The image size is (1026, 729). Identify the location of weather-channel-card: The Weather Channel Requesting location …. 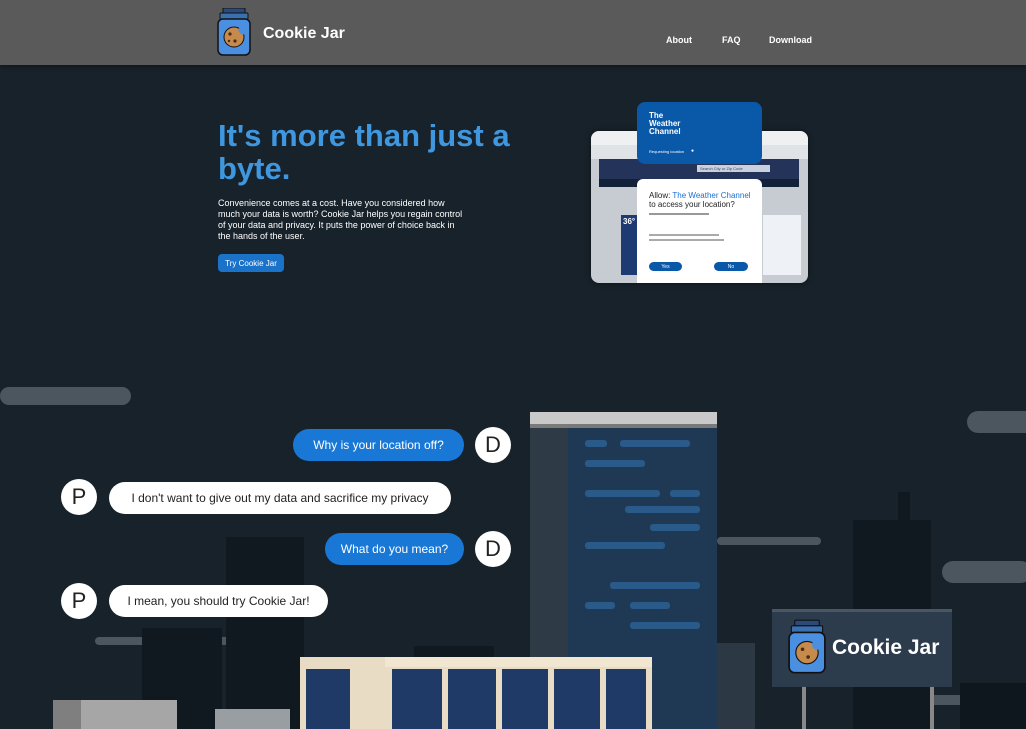
(699, 133).